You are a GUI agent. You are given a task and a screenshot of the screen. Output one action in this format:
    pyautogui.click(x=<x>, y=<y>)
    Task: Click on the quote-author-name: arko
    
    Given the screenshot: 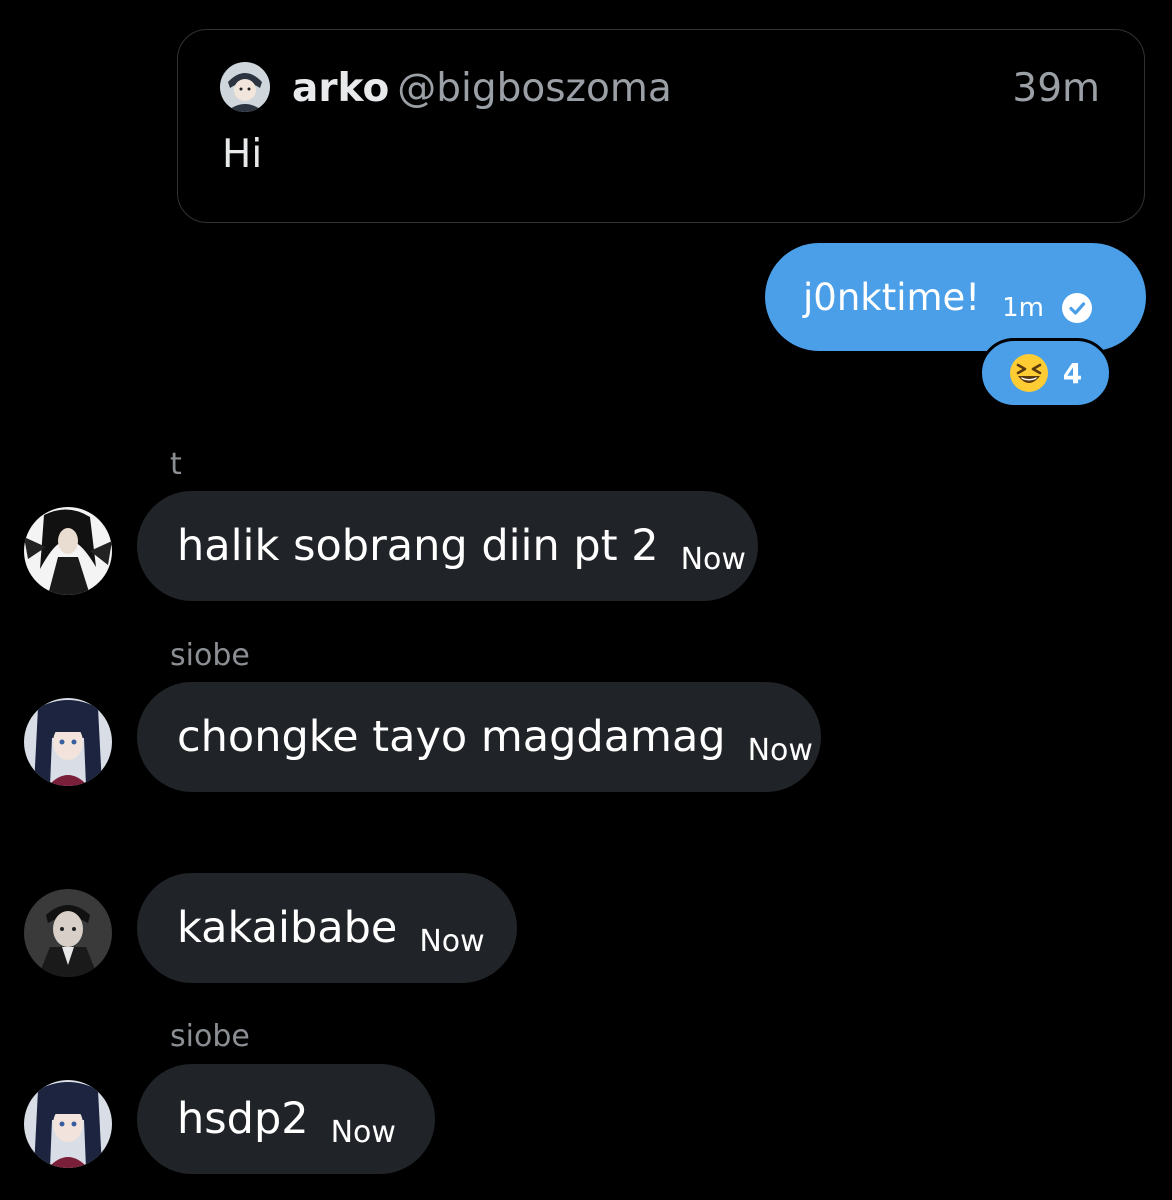 What is the action you would take?
    pyautogui.click(x=340, y=88)
    